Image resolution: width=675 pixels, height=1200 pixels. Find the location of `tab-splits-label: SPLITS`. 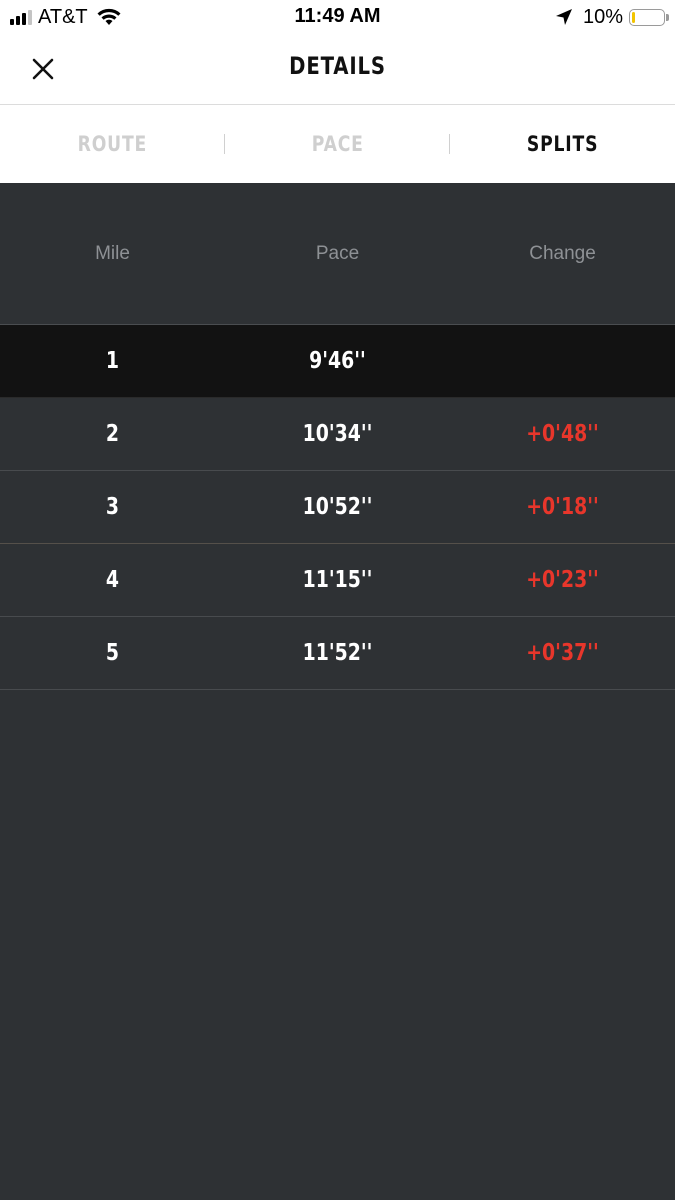

tab-splits-label: SPLITS is located at coordinates (562, 144).